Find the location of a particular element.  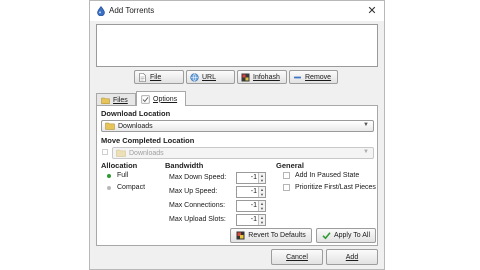

options-icon is located at coordinates (145, 99).